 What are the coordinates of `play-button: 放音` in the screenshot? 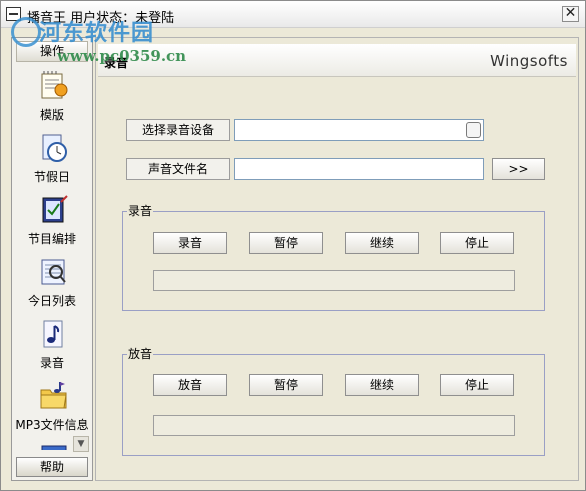 It's located at (190, 385).